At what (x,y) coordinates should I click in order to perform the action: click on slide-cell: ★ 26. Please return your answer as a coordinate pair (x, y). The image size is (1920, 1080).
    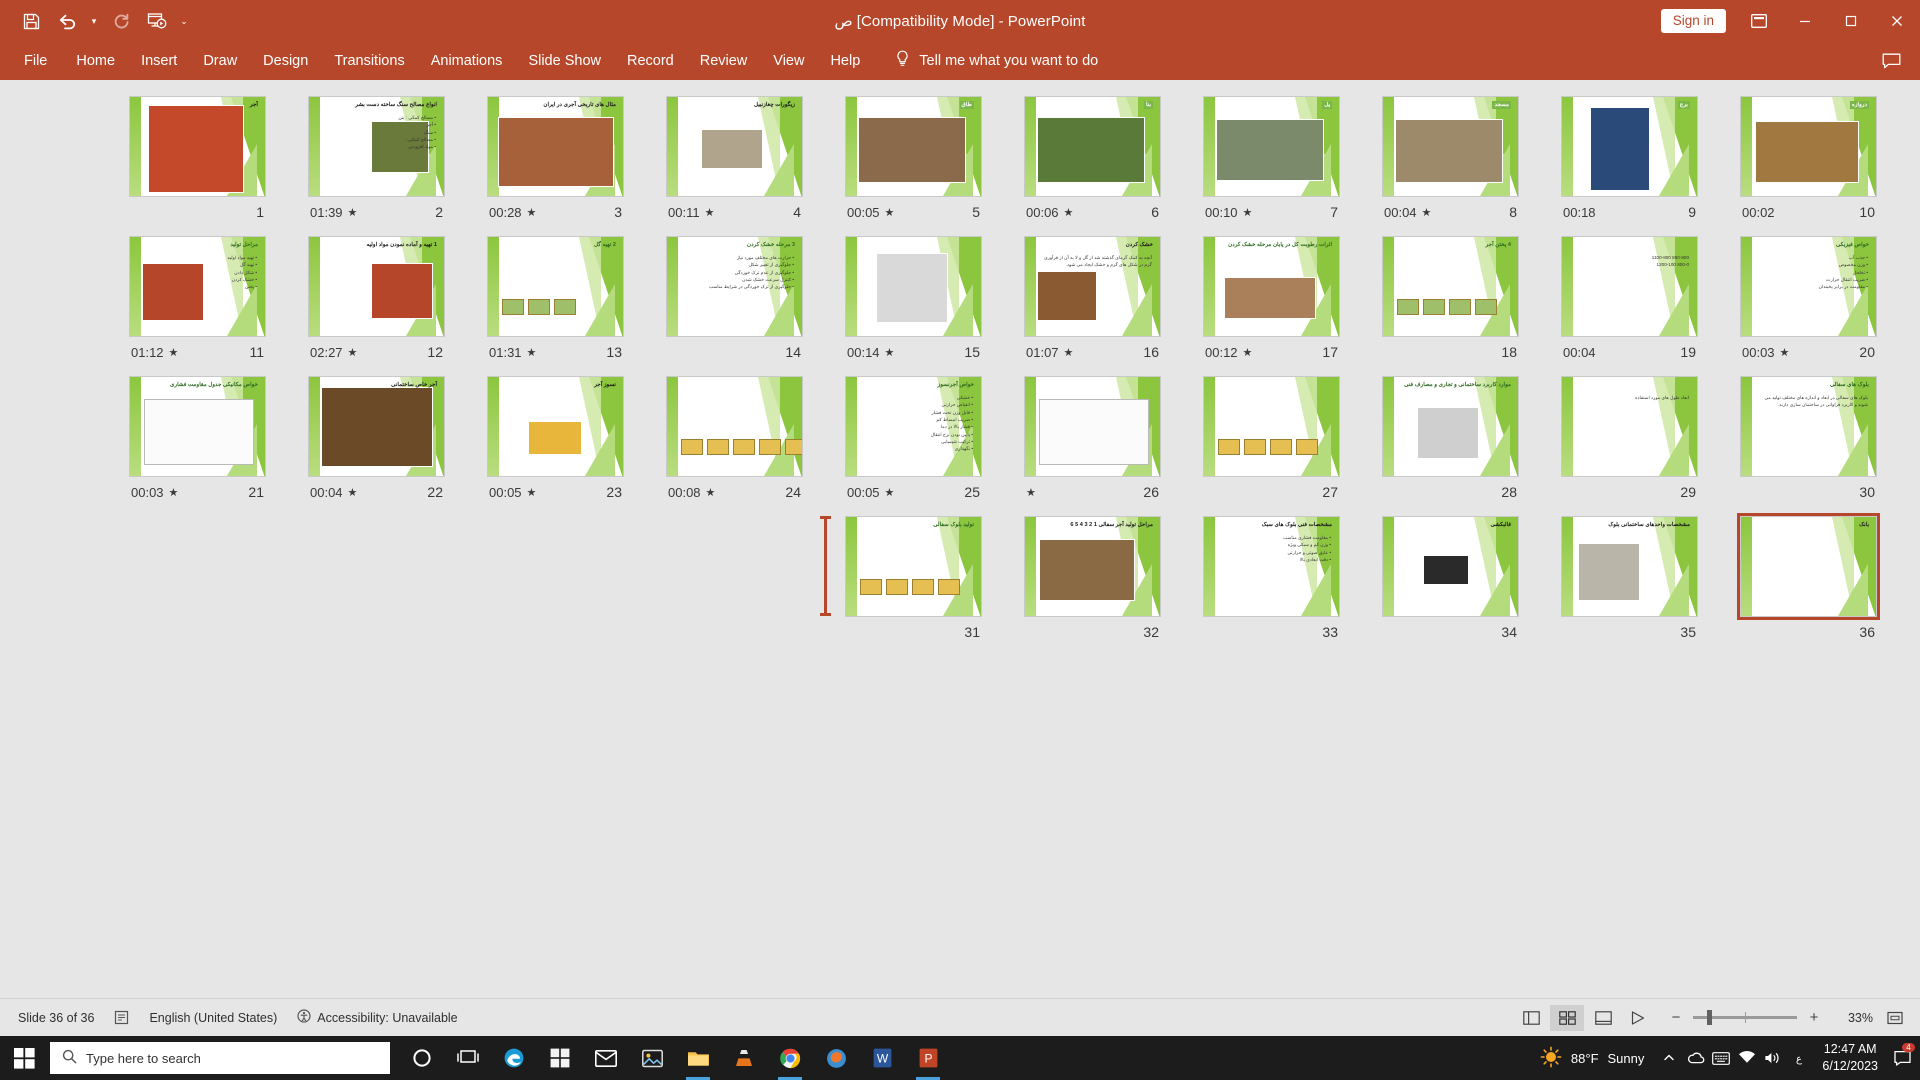
    Looking at the image, I should click on (1092, 437).